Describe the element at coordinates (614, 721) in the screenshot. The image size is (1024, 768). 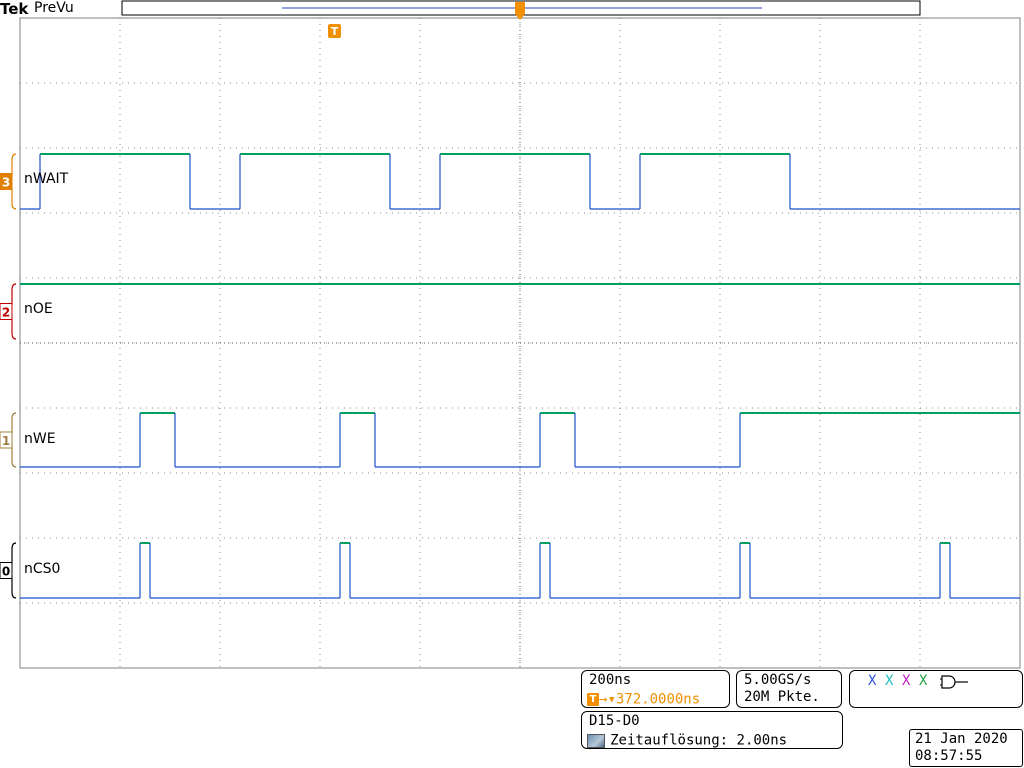
I see `bus-name: D15-D0` at that location.